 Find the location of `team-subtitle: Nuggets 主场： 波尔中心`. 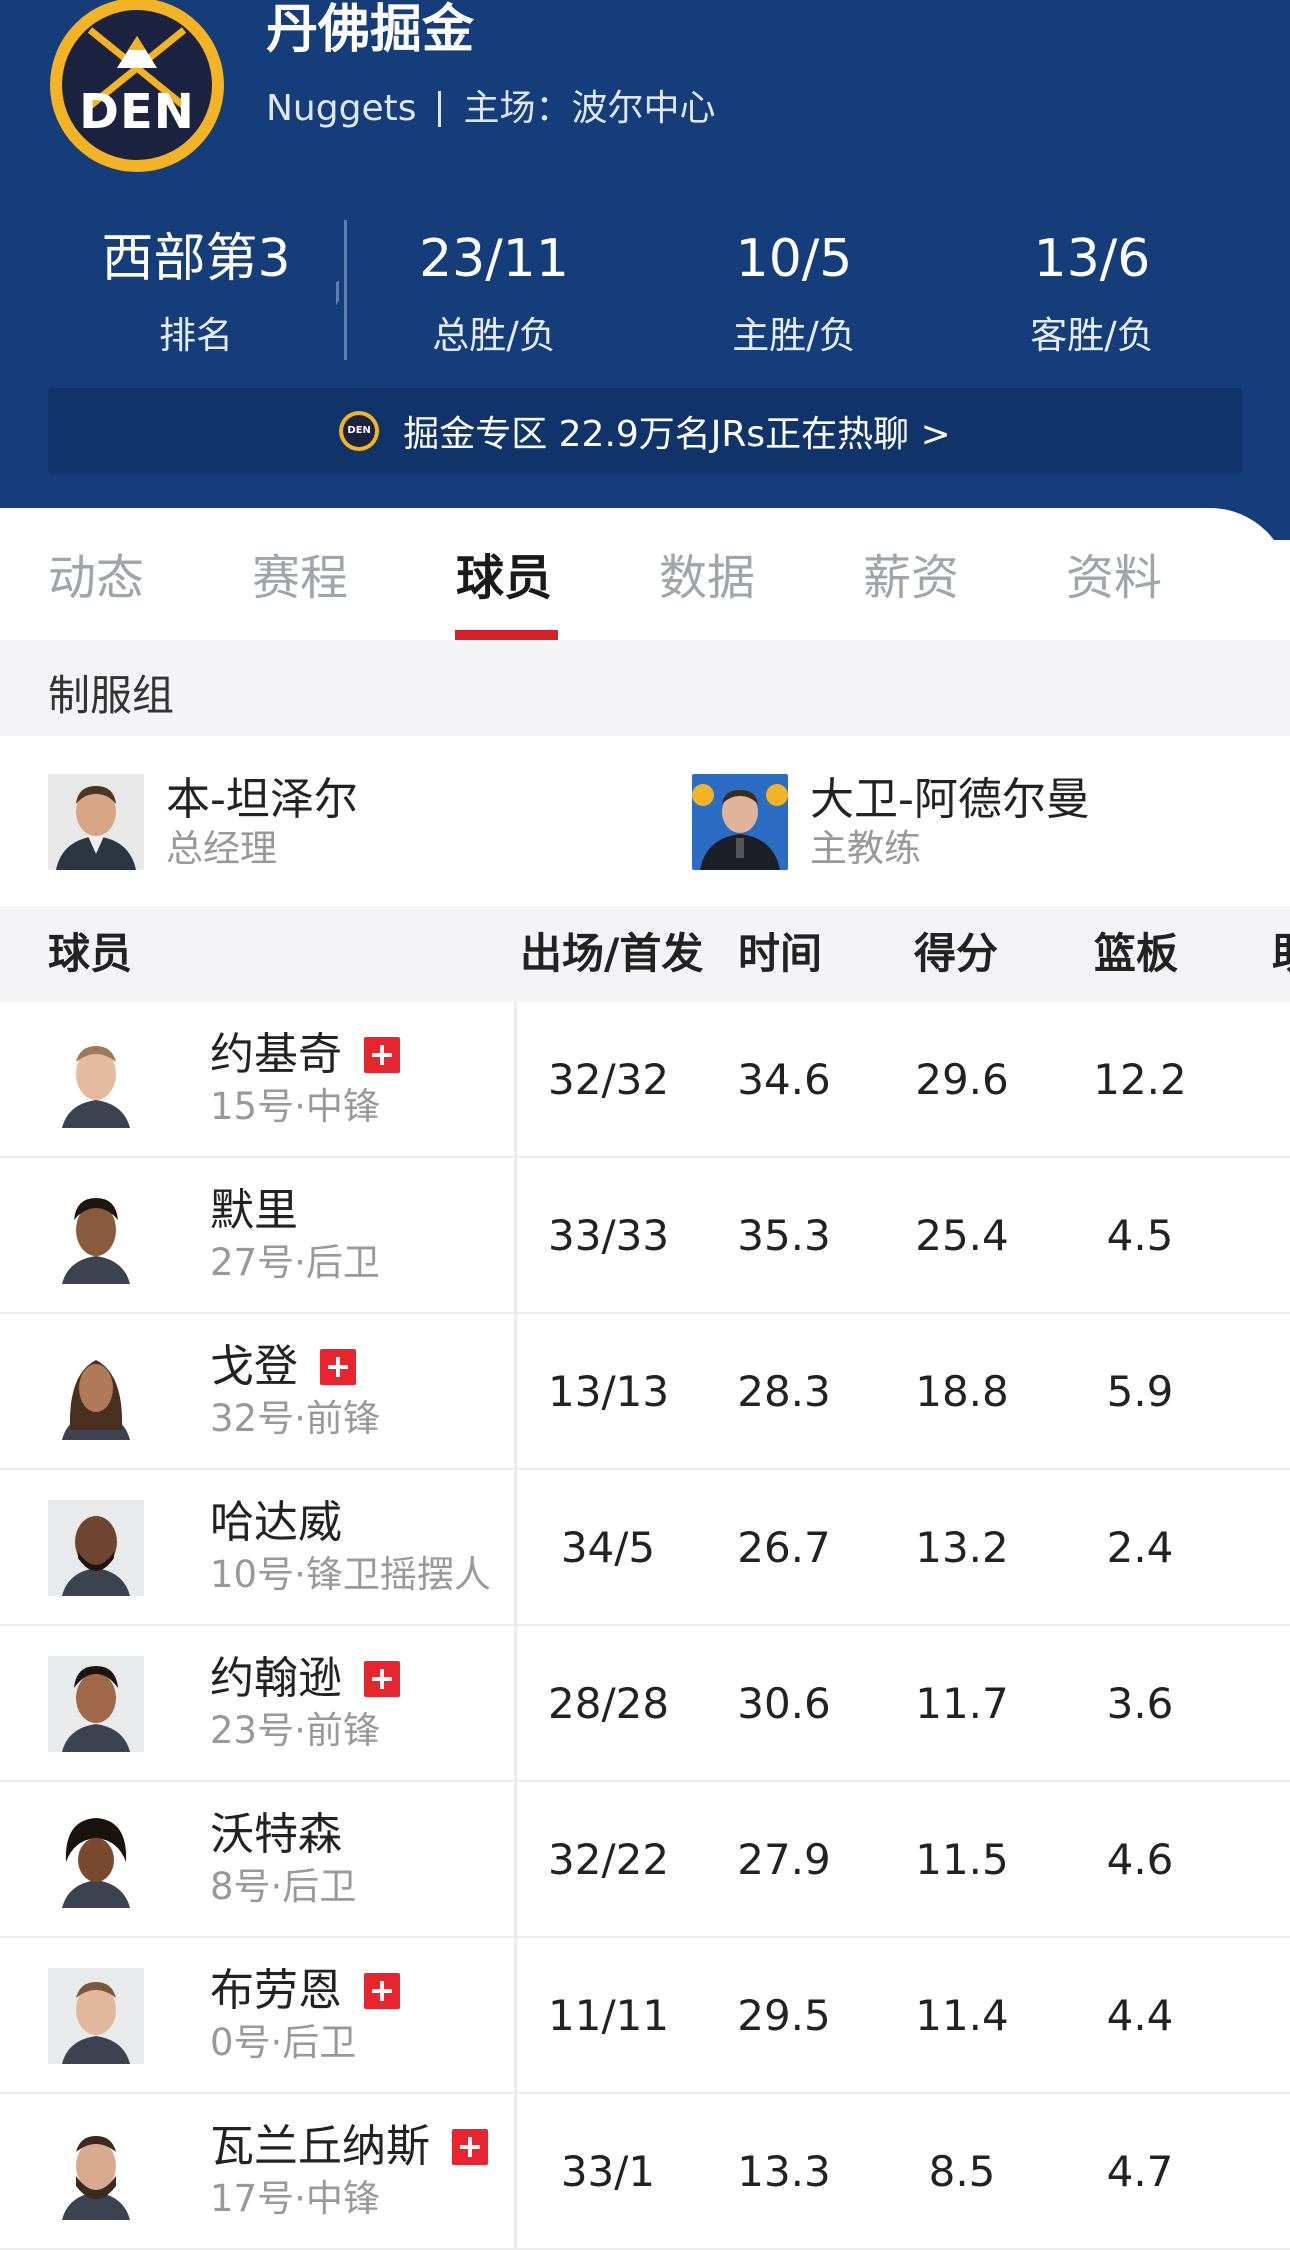

team-subtitle: Nuggets 主场： 波尔中心 is located at coordinates (491, 109).